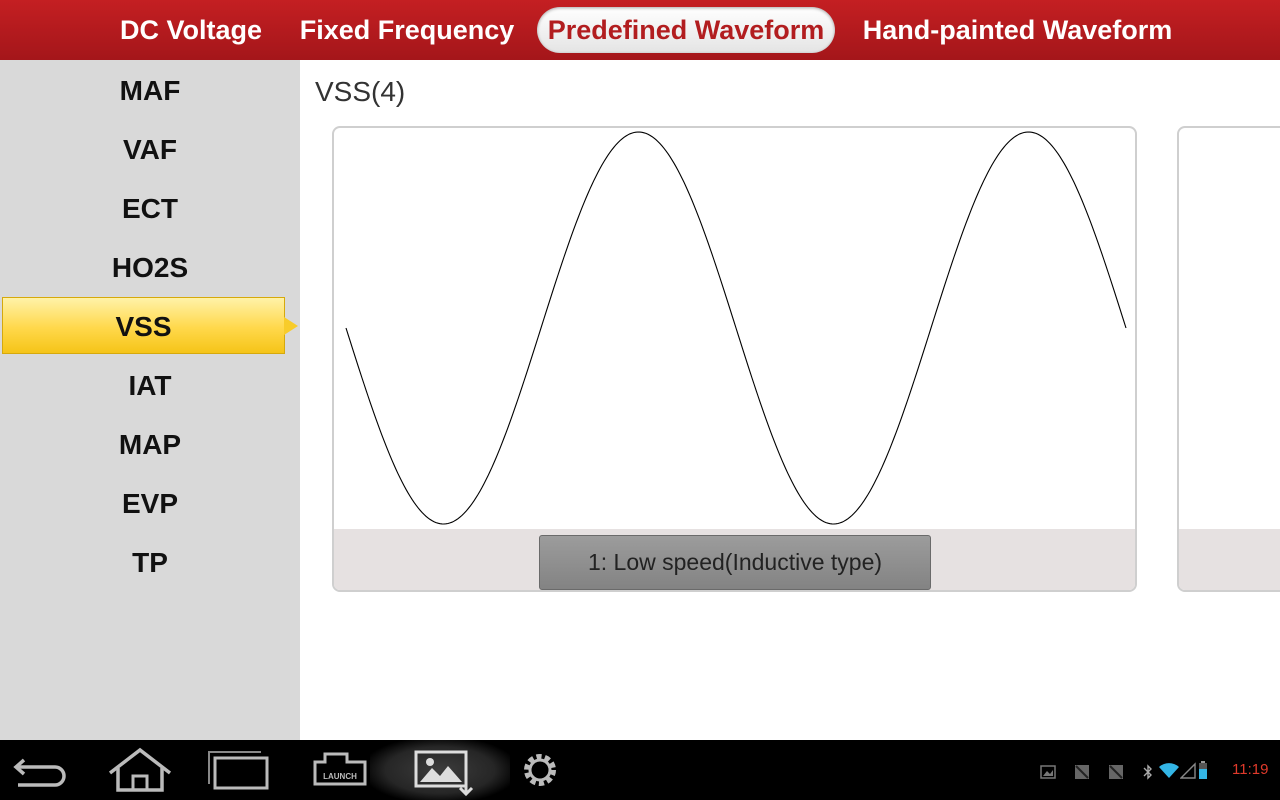 This screenshot has height=800, width=1280. What do you see at coordinates (1250, 769) in the screenshot?
I see `status-clock: 11:19` at bounding box center [1250, 769].